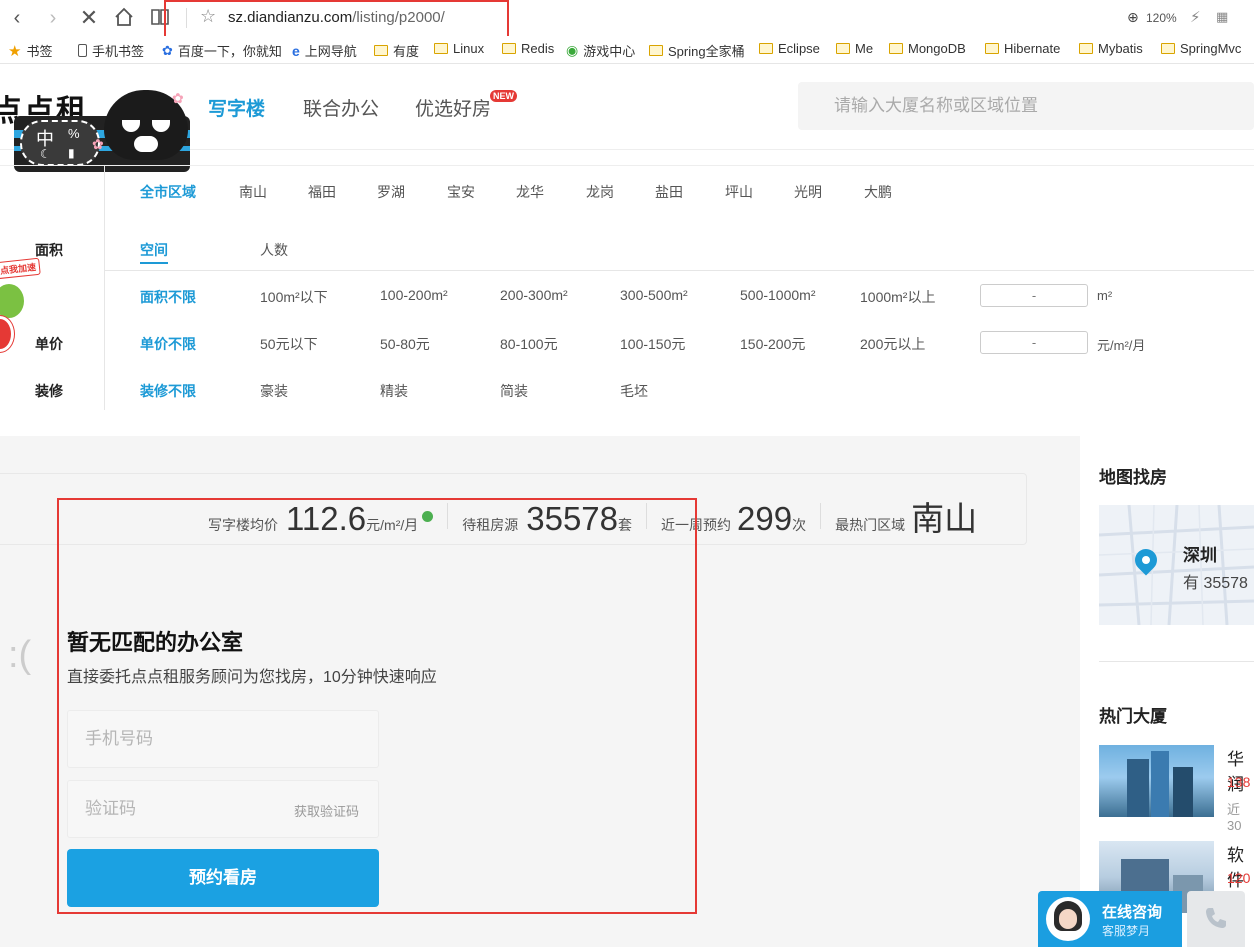 The image size is (1254, 947). Describe the element at coordinates (1132, 912) in the screenshot. I see `chat-title: 在线咨询` at that location.